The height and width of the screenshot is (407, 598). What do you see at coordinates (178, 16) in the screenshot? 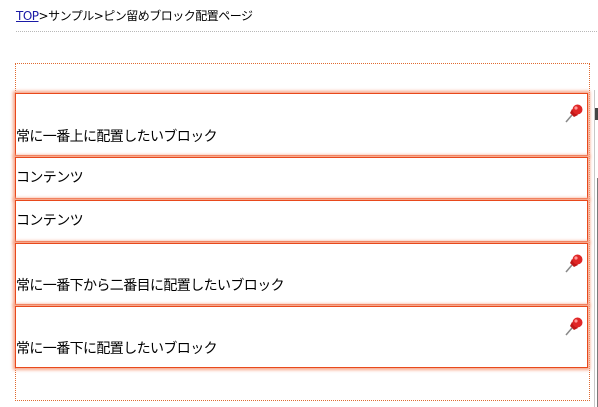
I see `breadcrumb-current: ピン留めブロック配置ページ` at bounding box center [178, 16].